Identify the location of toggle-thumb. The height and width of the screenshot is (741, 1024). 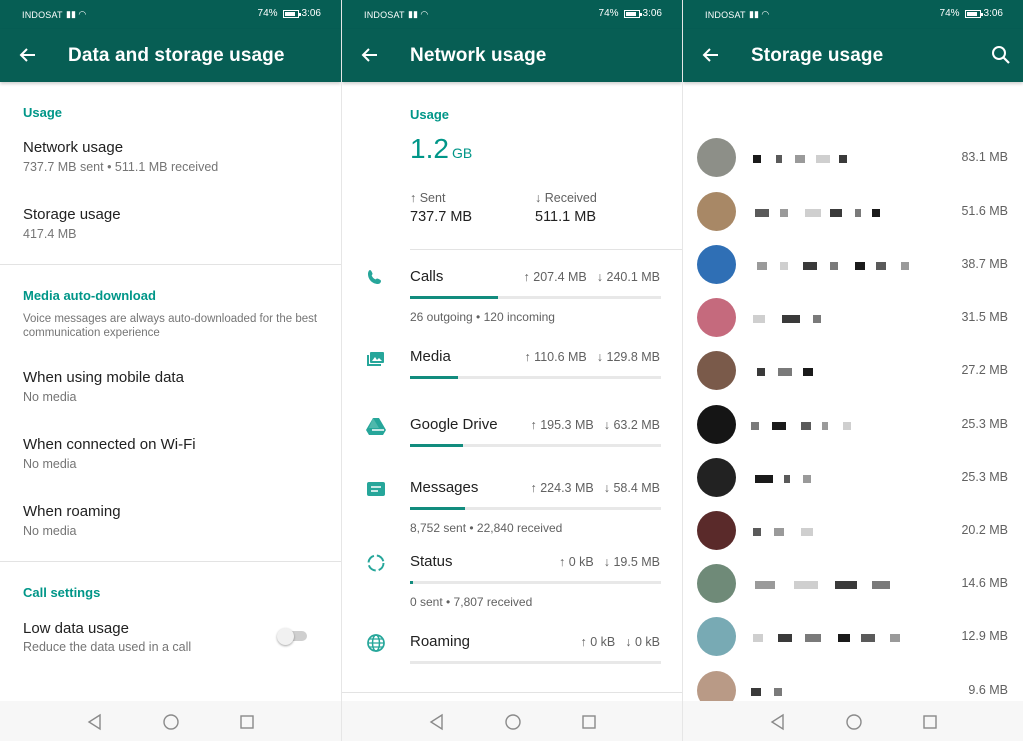
(285, 636).